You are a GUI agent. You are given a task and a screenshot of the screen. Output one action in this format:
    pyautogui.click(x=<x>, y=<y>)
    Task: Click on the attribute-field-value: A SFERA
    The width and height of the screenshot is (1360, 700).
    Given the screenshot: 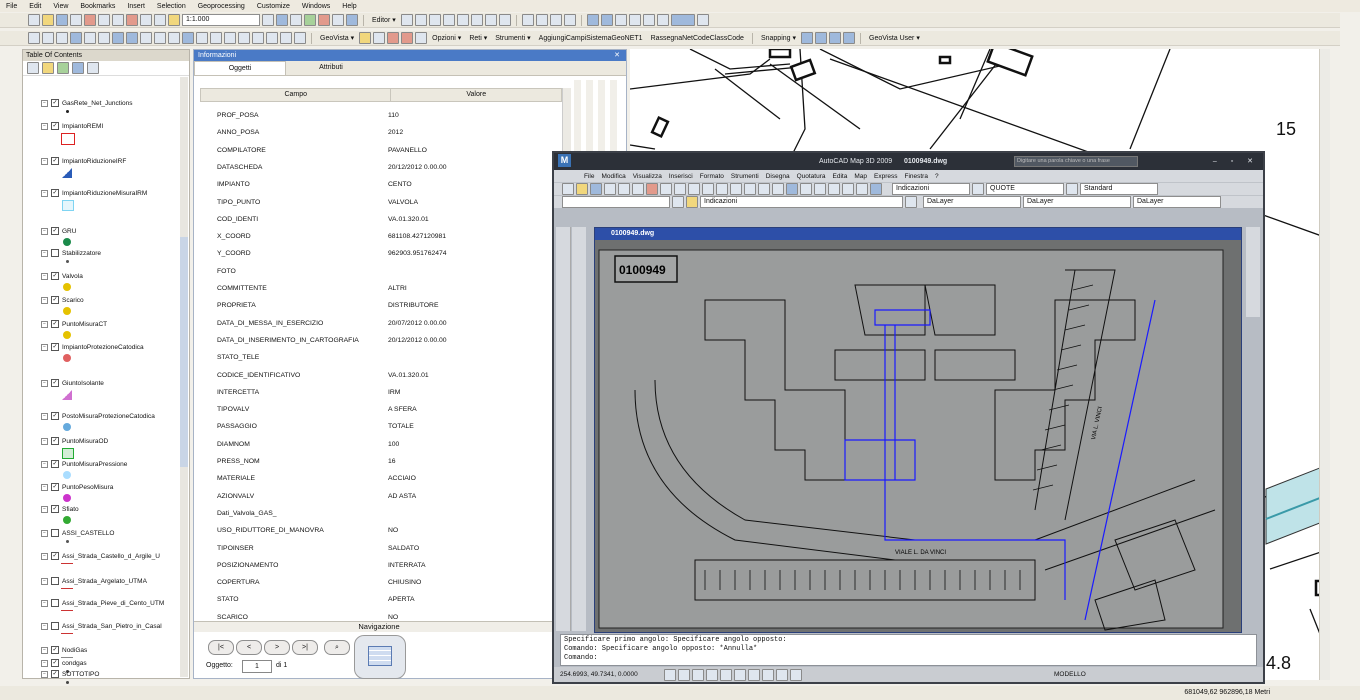 What is the action you would take?
    pyautogui.click(x=402, y=409)
    